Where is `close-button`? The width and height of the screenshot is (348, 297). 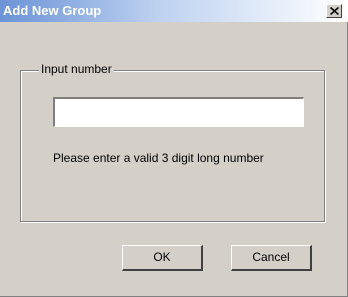
close-button is located at coordinates (334, 11).